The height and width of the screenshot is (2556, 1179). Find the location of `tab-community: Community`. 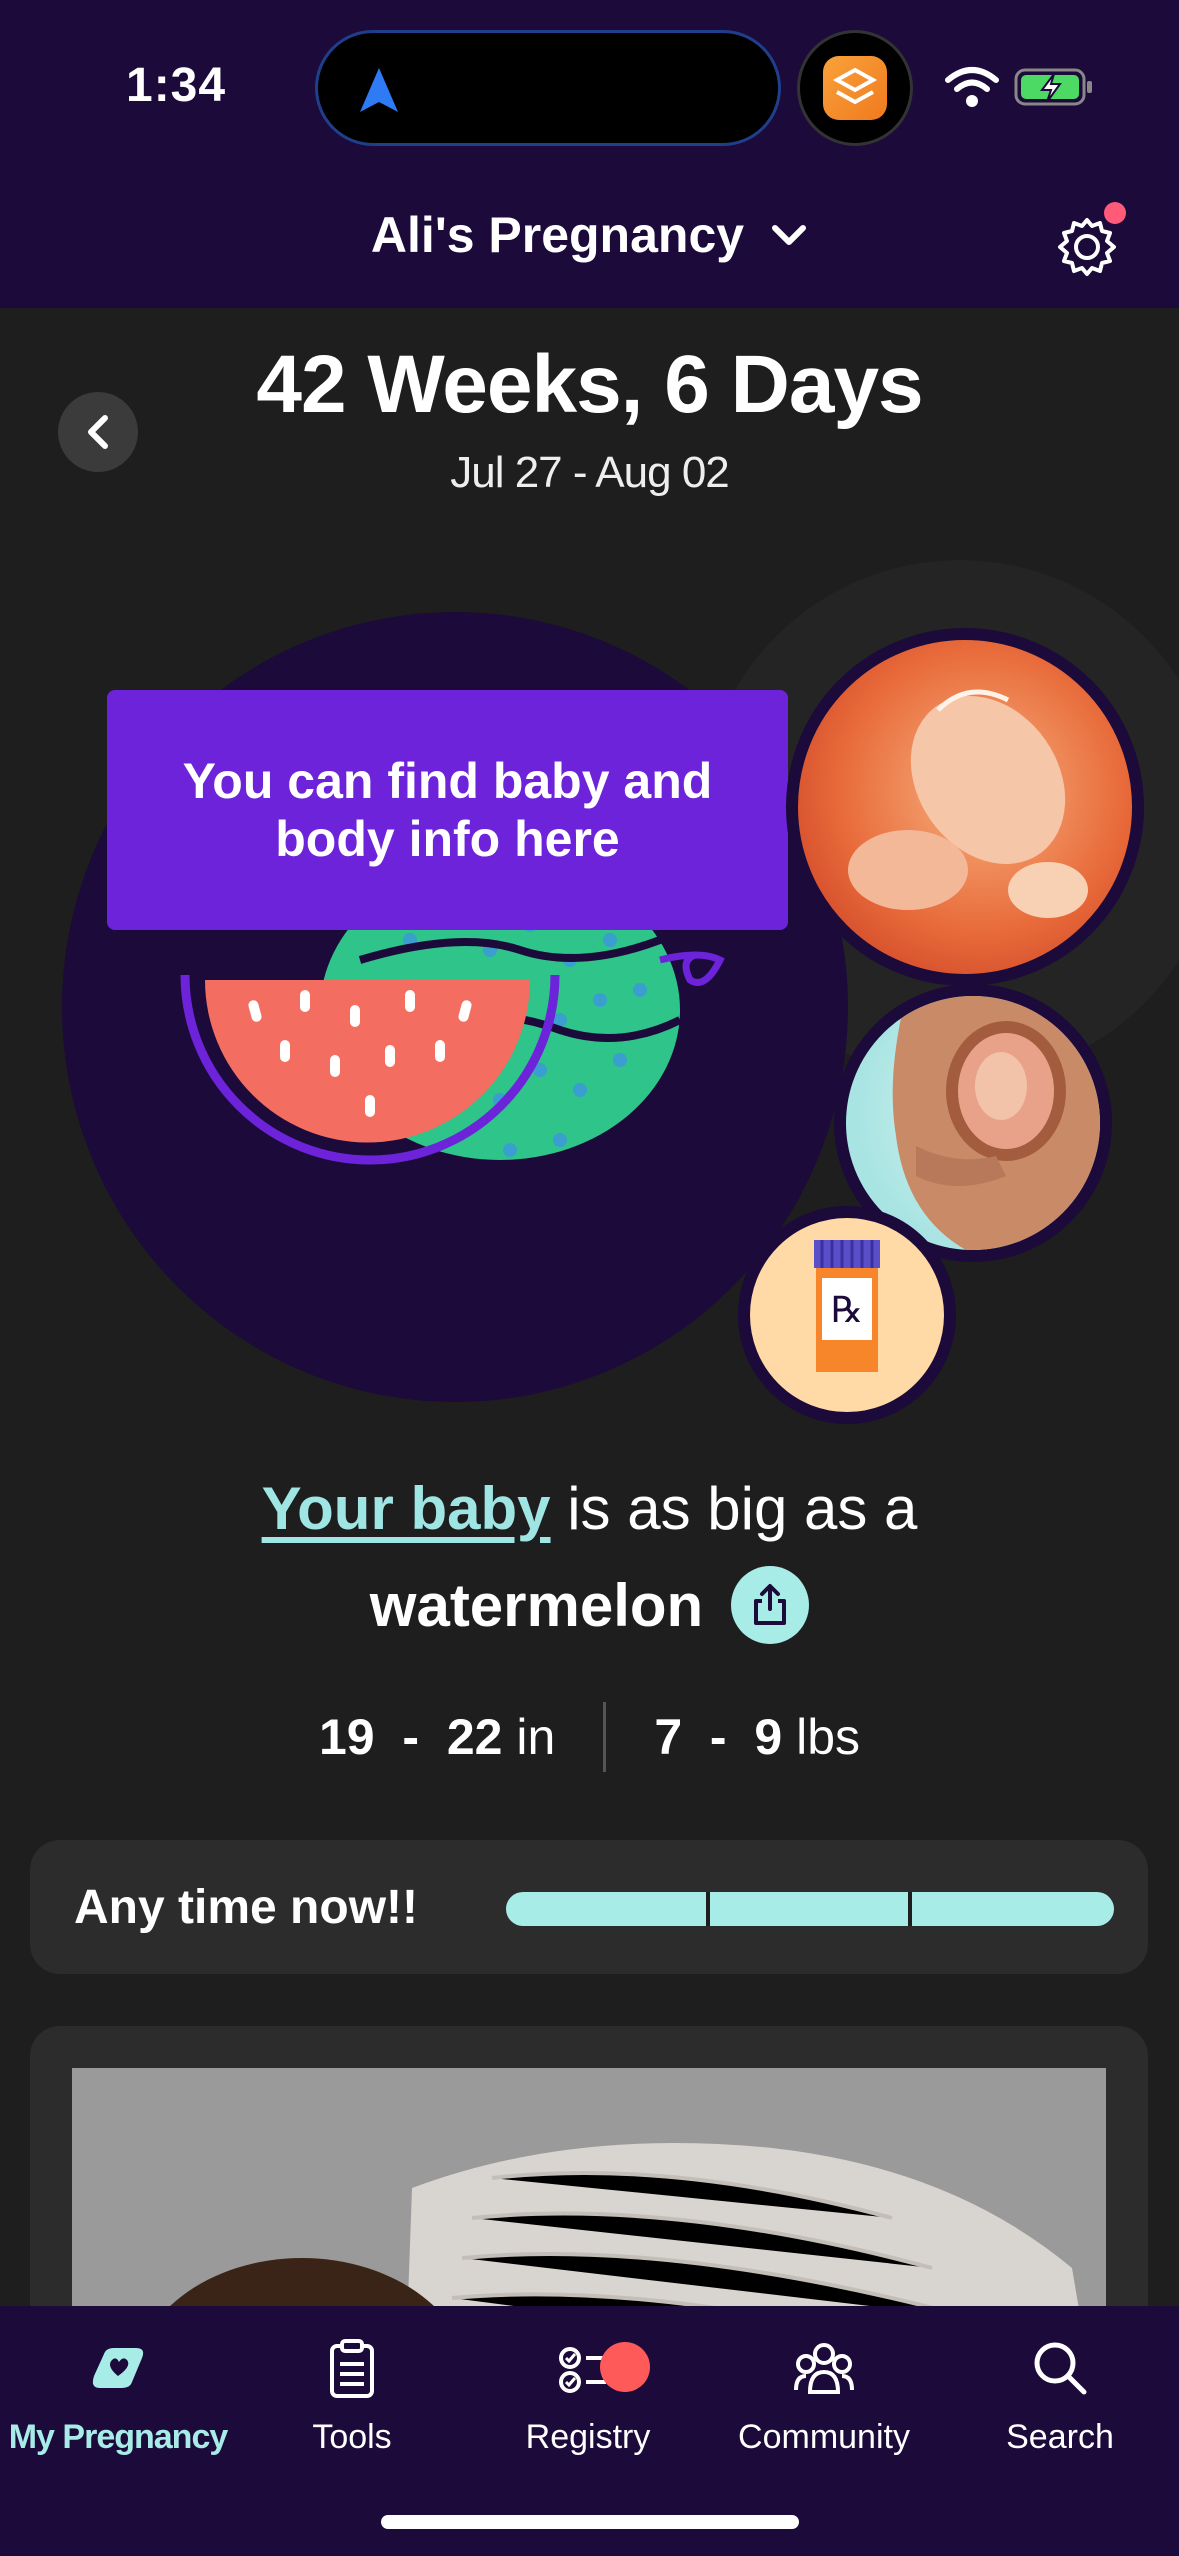

tab-community: Community is located at coordinates (824, 2391).